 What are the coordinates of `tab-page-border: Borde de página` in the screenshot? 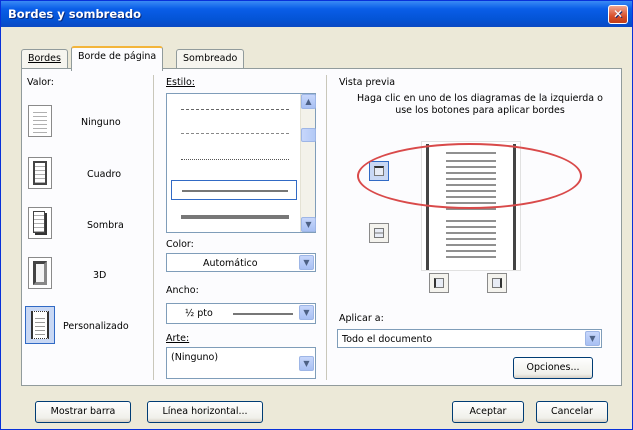 It's located at (117, 58).